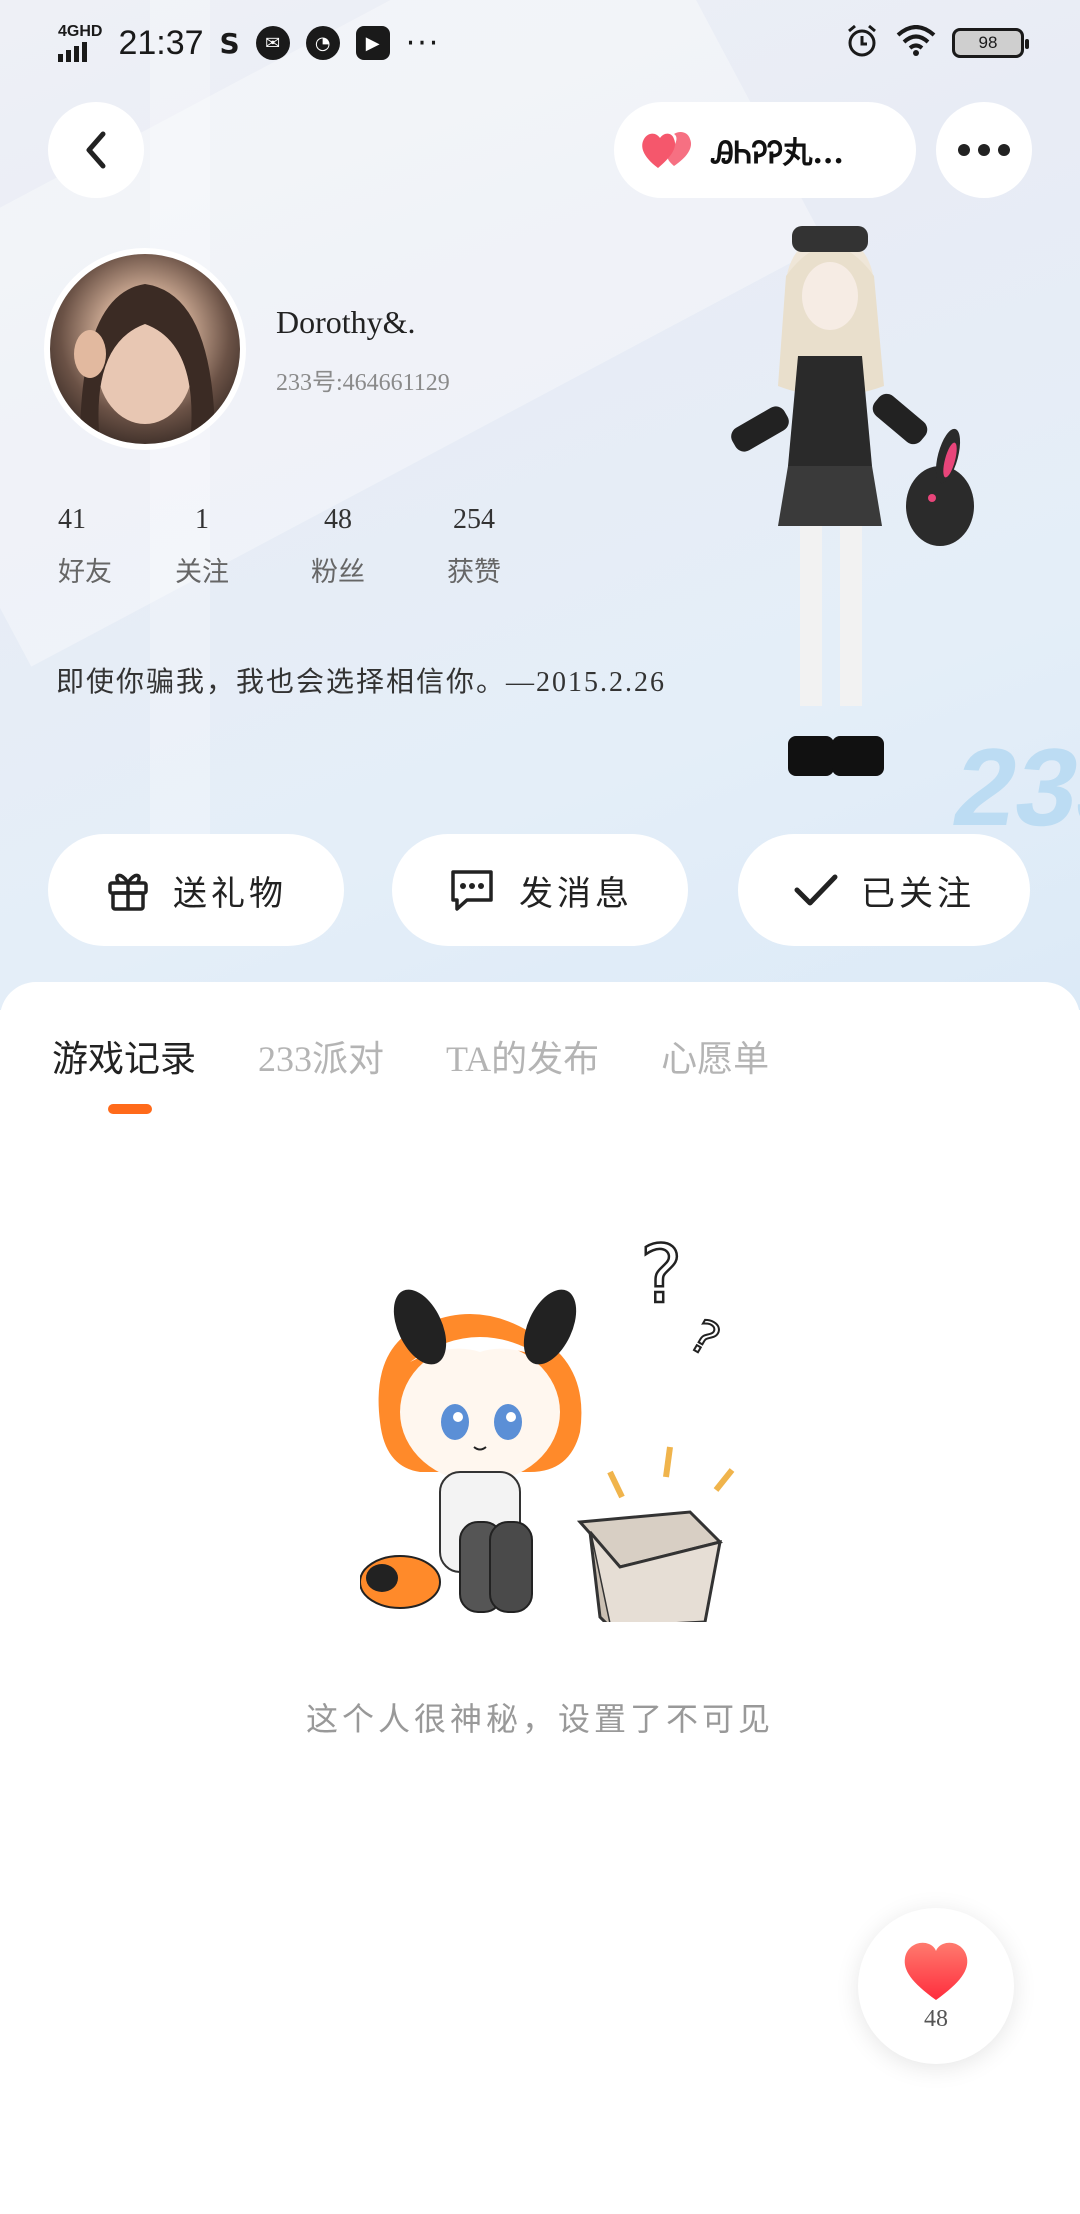 Image resolution: width=1080 pixels, height=2214 pixels. What do you see at coordinates (363, 383) in the screenshot?
I see `user-id: 233号:464661129` at bounding box center [363, 383].